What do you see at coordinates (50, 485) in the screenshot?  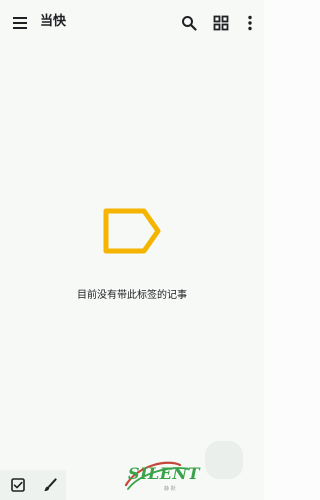 I see `brush-icon` at bounding box center [50, 485].